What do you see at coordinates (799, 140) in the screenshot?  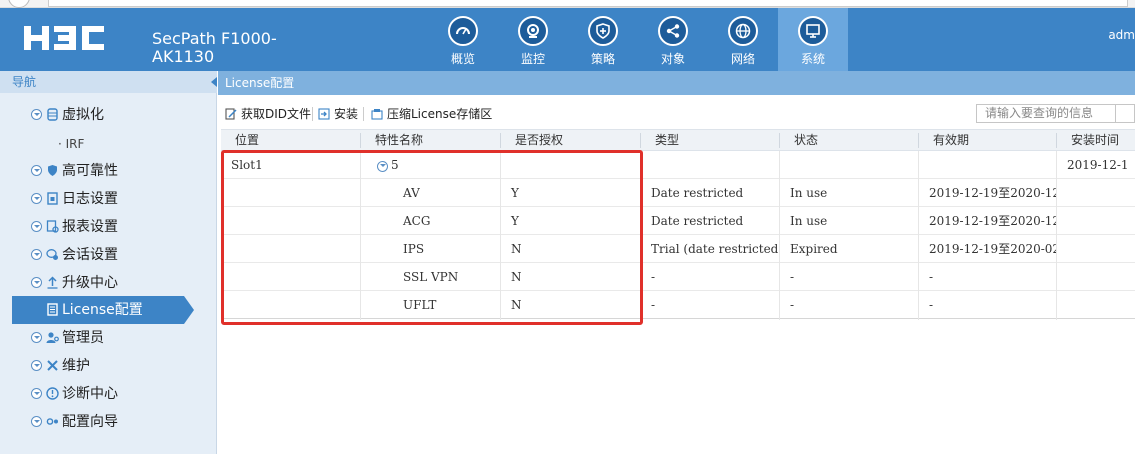 I see `column-header-status: 状态` at bounding box center [799, 140].